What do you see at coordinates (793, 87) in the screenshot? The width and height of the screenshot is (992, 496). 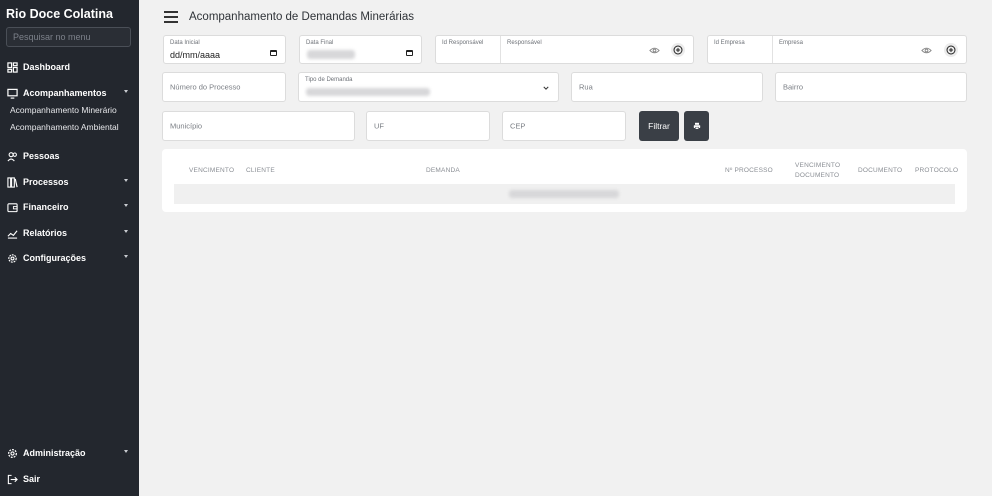 I see `field-placeholder: Bairro` at bounding box center [793, 87].